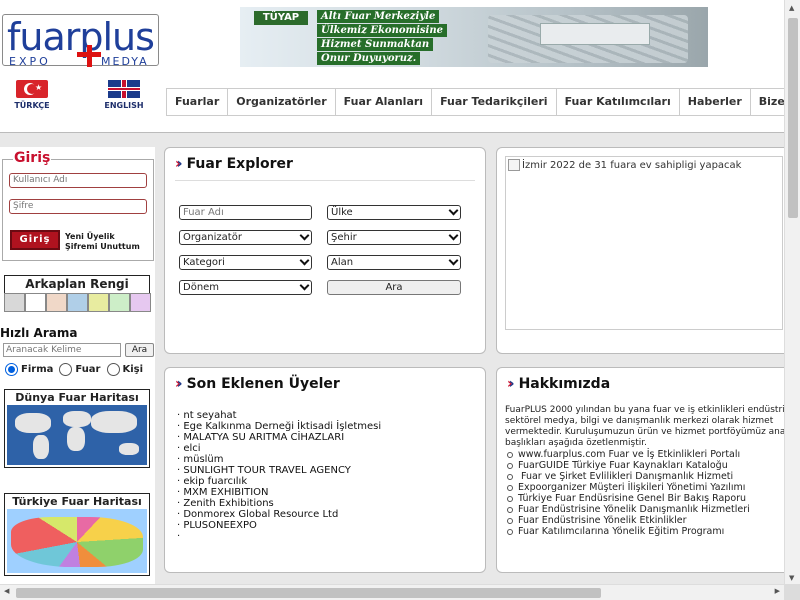  I want to click on ulke-select: Ülke, so click(394, 212).